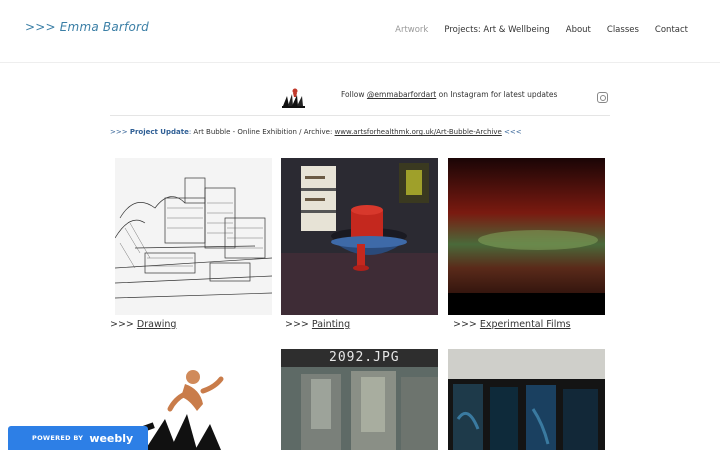 This screenshot has height=450, width=720. What do you see at coordinates (401, 94) in the screenshot?
I see `instagram-handle-link: @emmabarfordart` at bounding box center [401, 94].